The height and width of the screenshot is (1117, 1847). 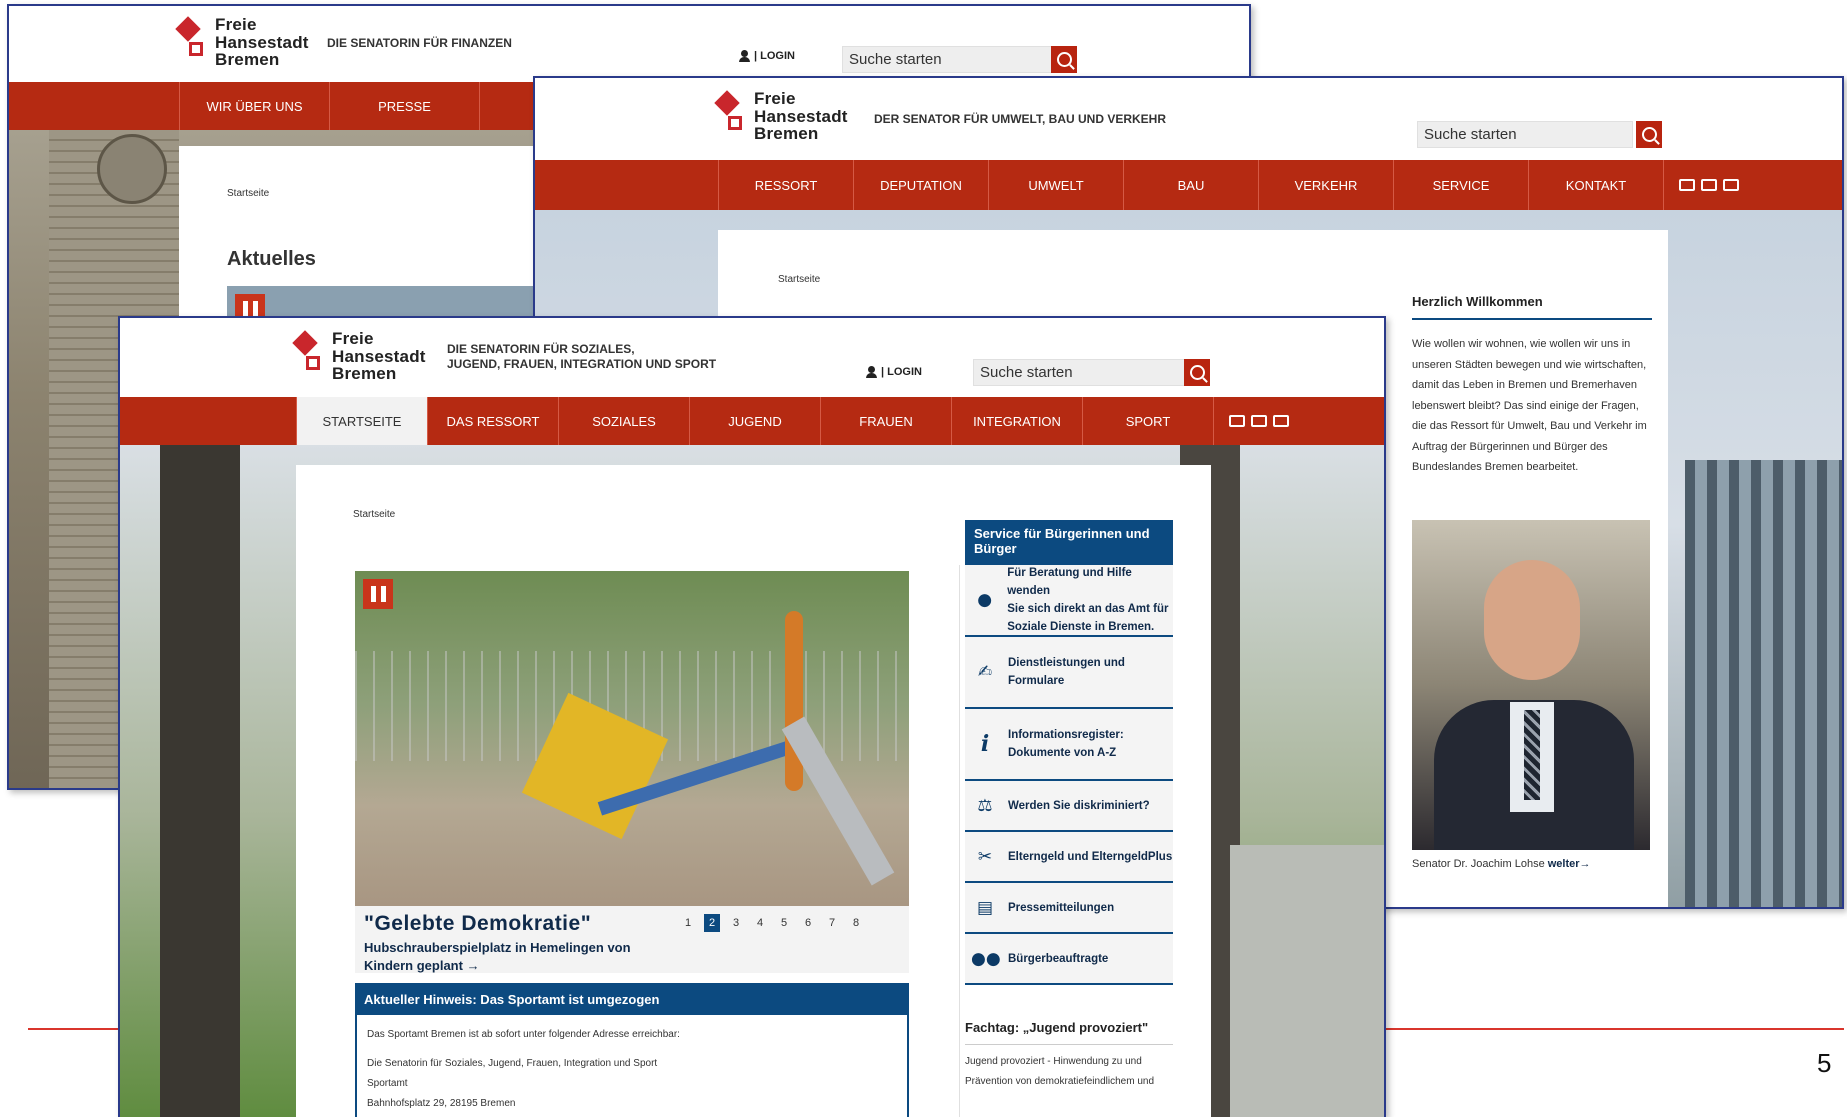 I want to click on service-label: Sie sich direkt an das Amt für, so click(x=1088, y=609).